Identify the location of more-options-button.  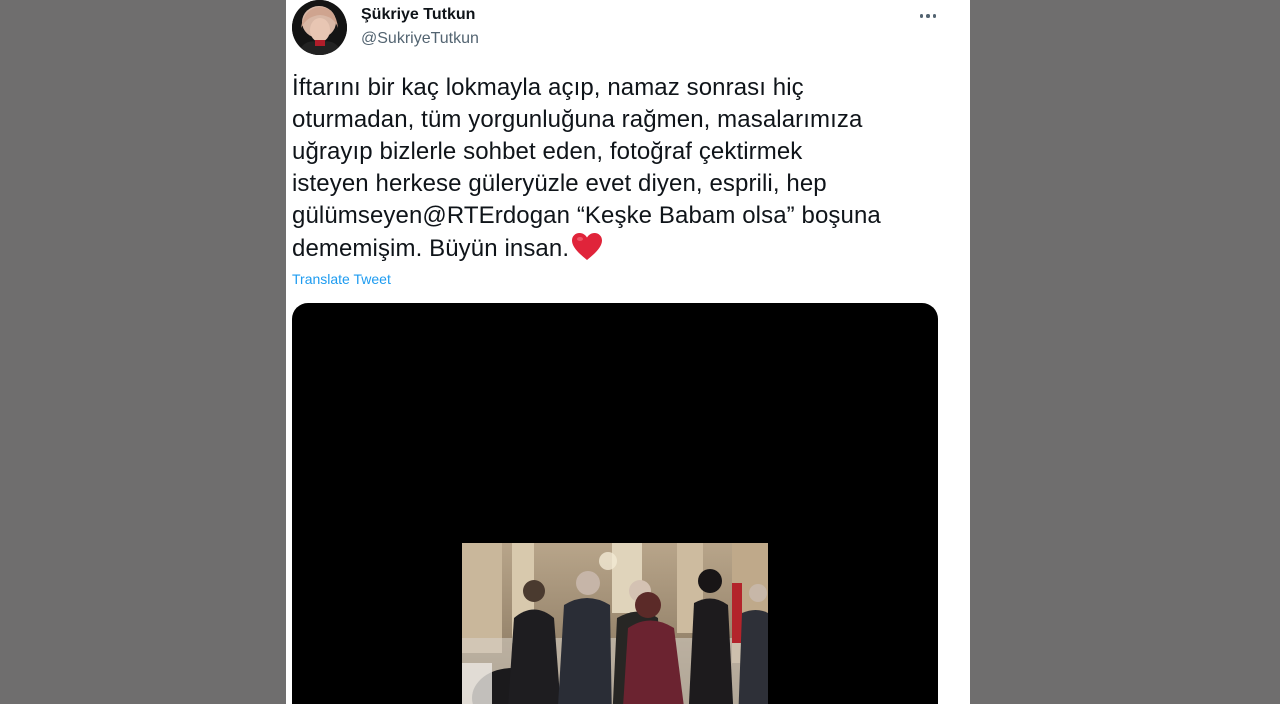
(928, 16).